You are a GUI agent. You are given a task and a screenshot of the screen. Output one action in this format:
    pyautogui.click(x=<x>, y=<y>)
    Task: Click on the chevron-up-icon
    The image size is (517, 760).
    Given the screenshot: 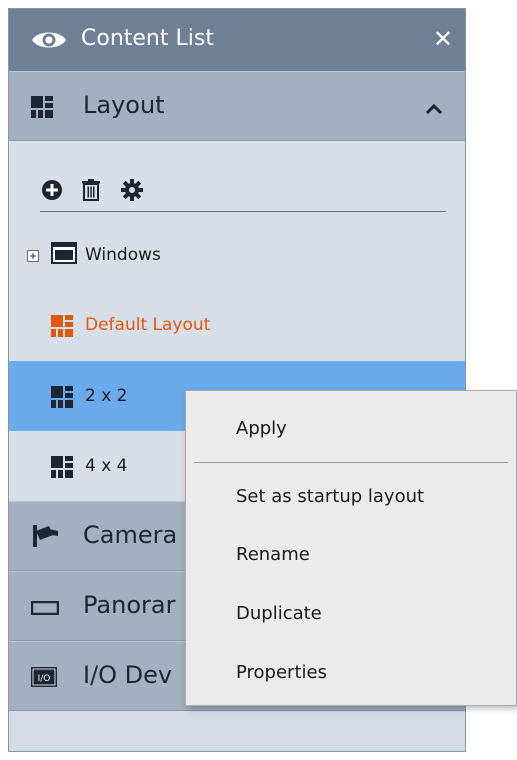 What is the action you would take?
    pyautogui.click(x=434, y=109)
    